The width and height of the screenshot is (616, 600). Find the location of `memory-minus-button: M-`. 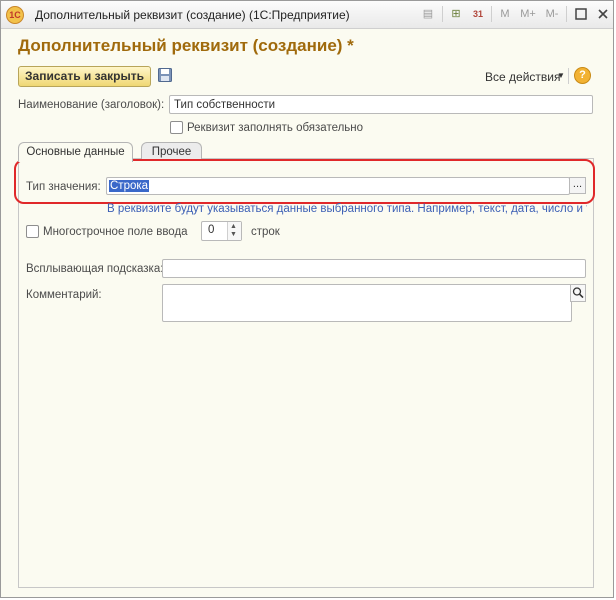

memory-minus-button: M- is located at coordinates (552, 14).